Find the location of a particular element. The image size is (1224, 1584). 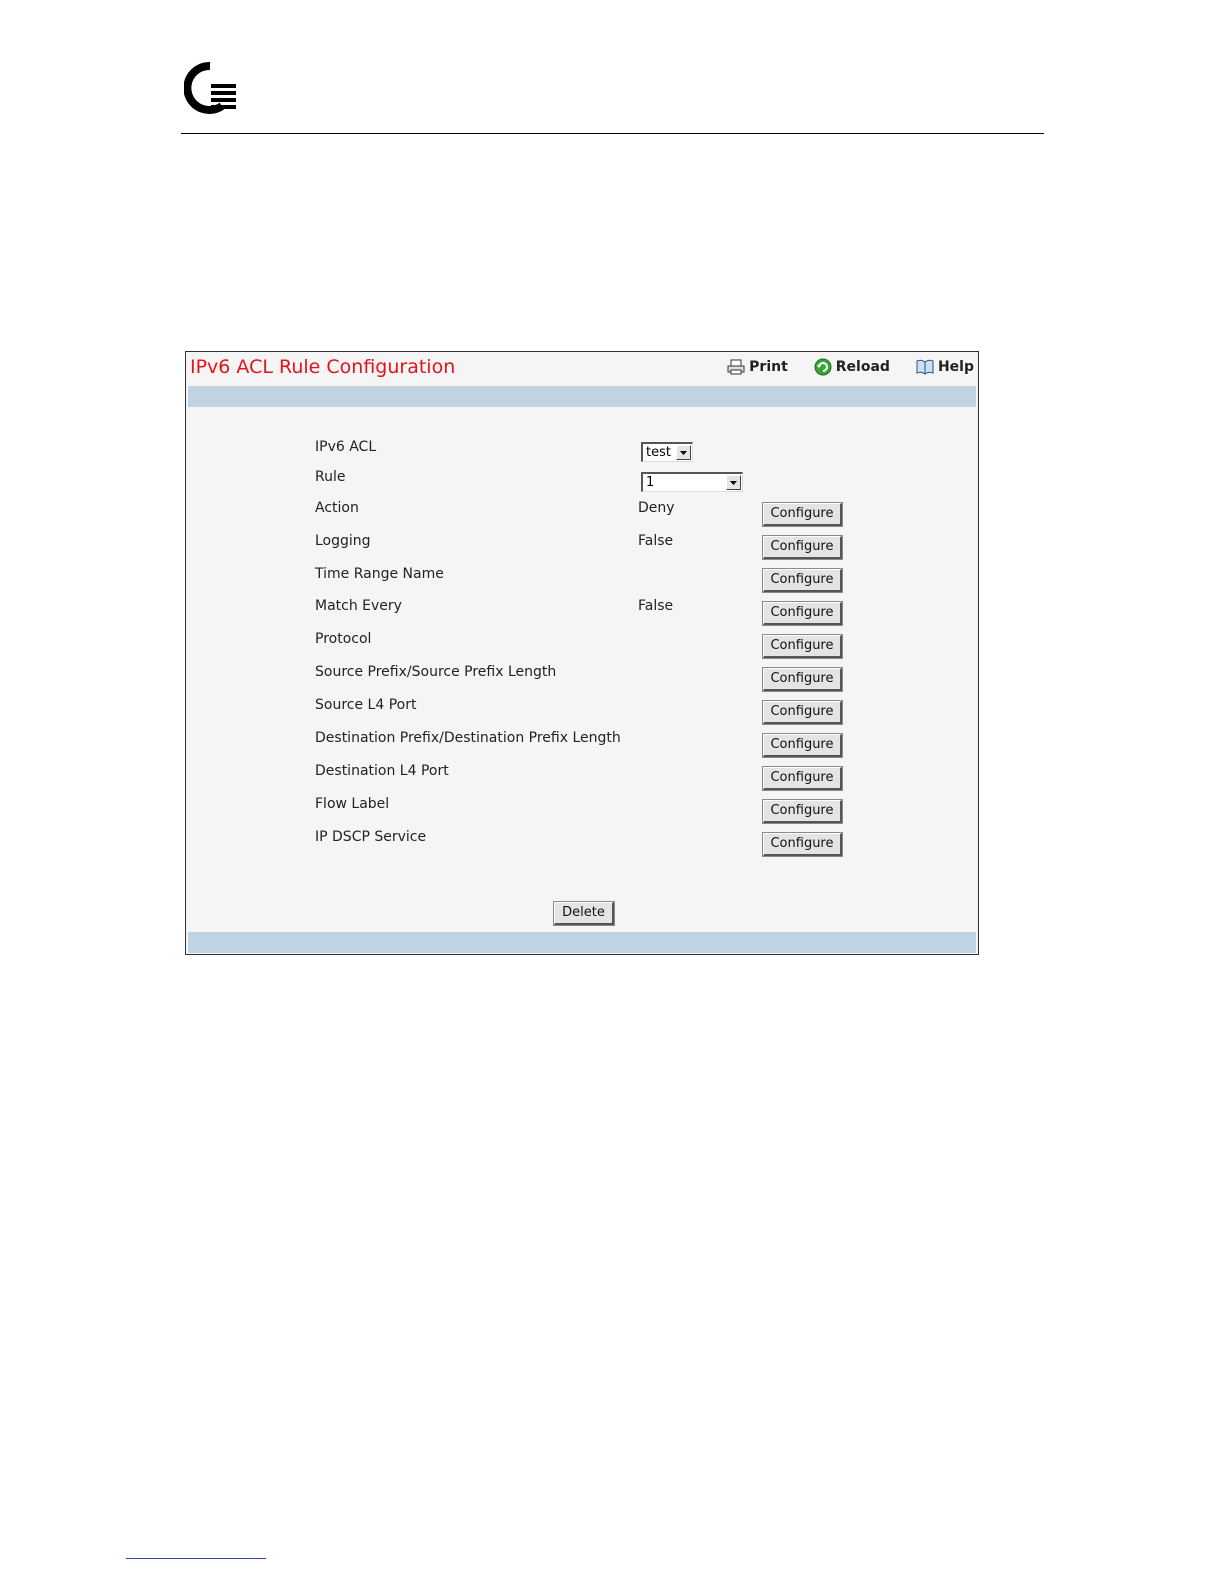

book-icon is located at coordinates (925, 367).